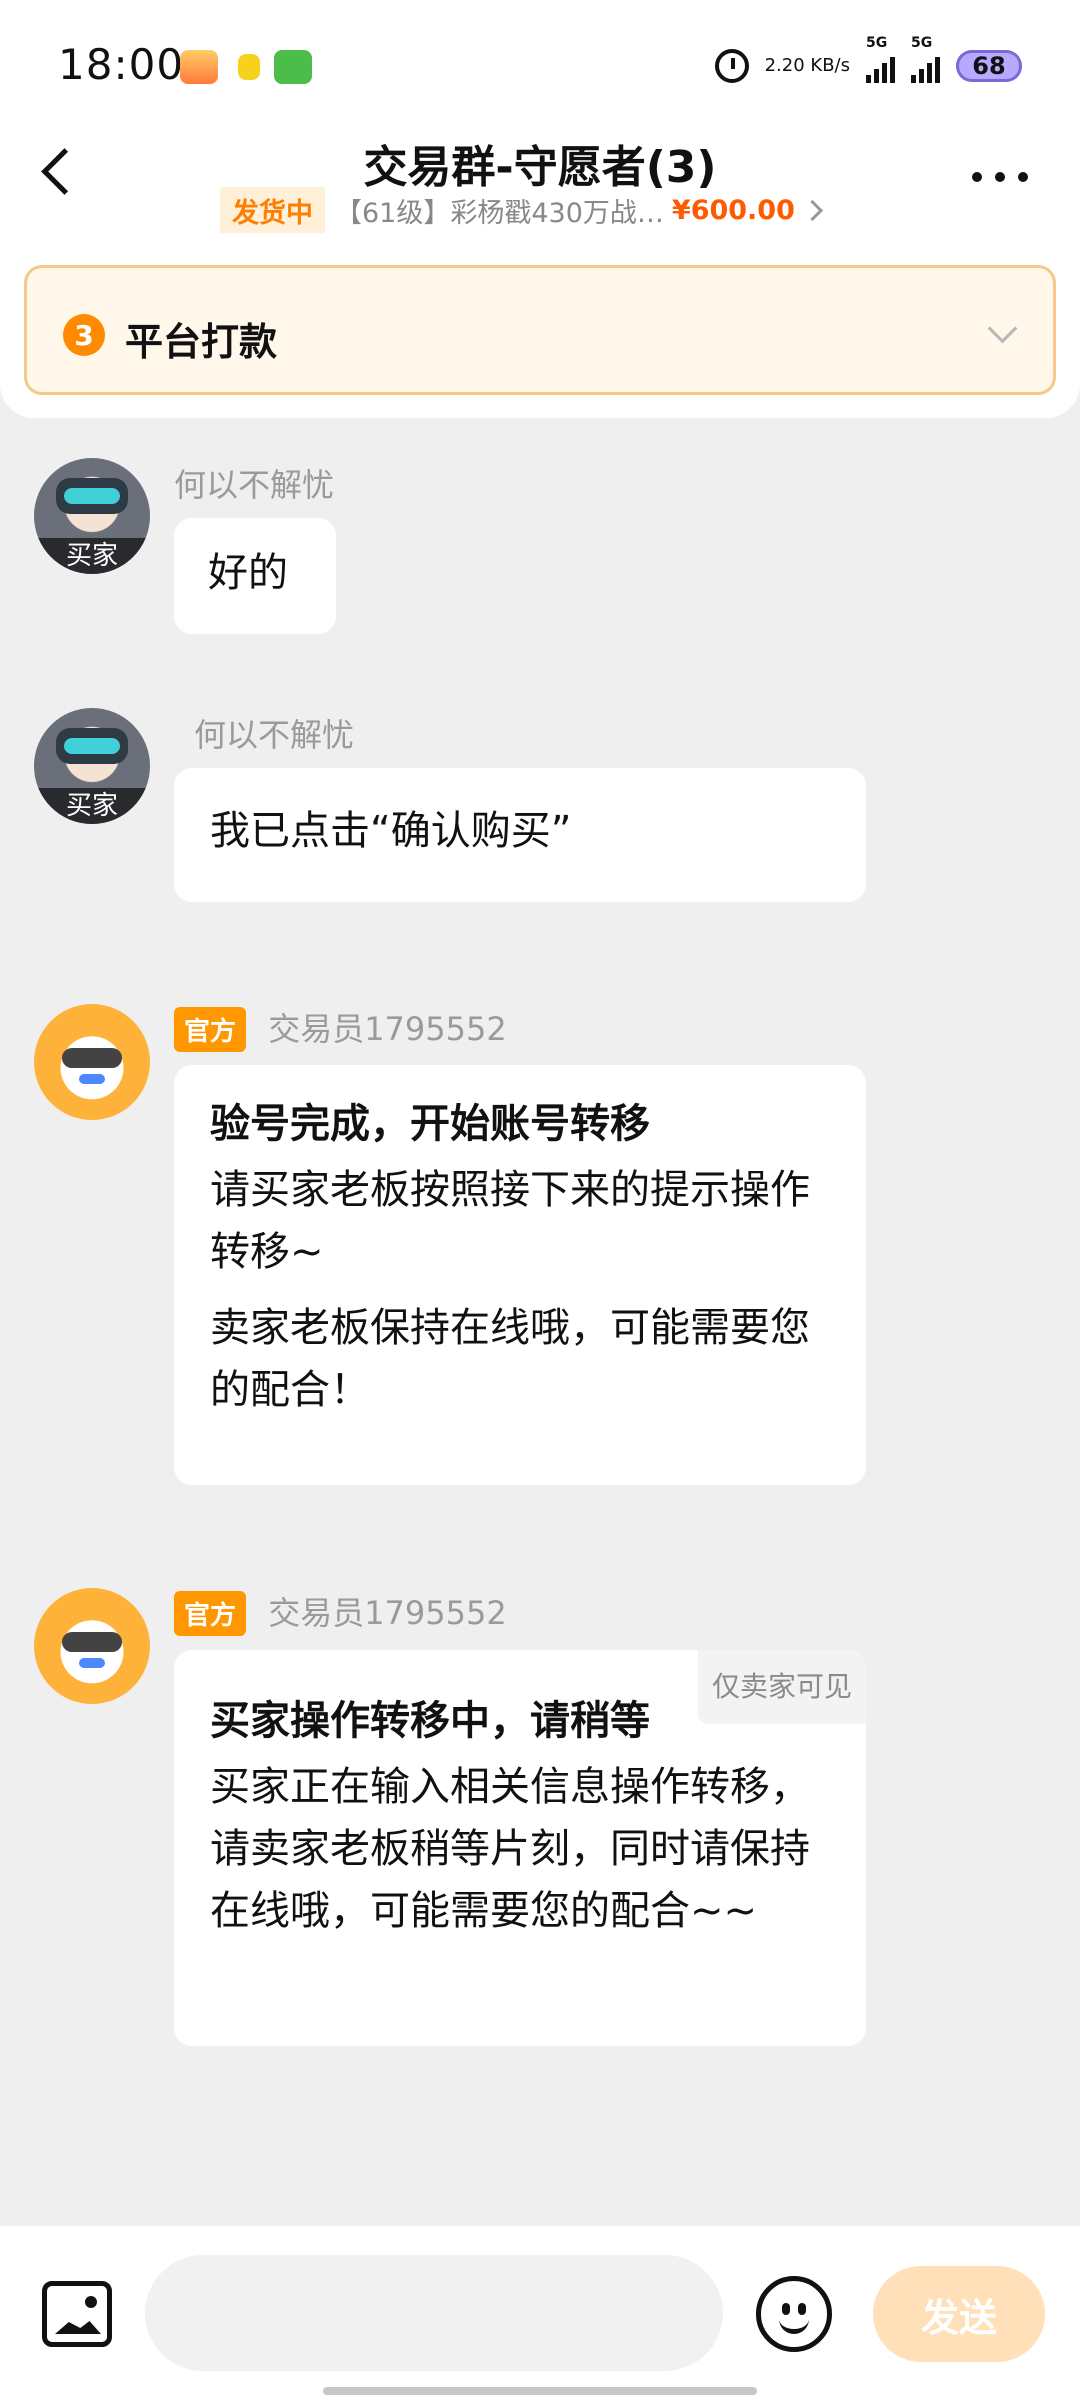 The image size is (1080, 2400). I want to click on chevron-down-icon, so click(1002, 328).